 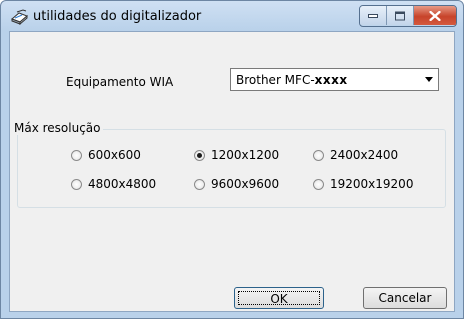 I want to click on maximize-icon, so click(x=400, y=15).